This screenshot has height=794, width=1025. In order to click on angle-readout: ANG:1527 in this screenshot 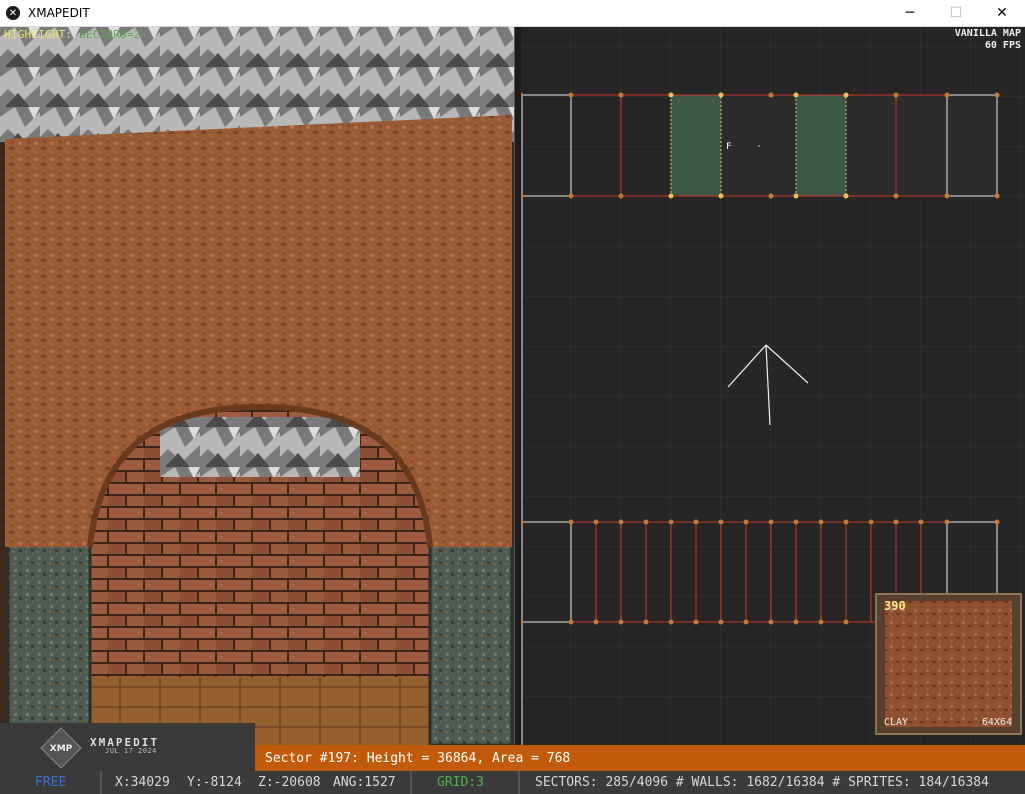, I will do `click(364, 782)`.